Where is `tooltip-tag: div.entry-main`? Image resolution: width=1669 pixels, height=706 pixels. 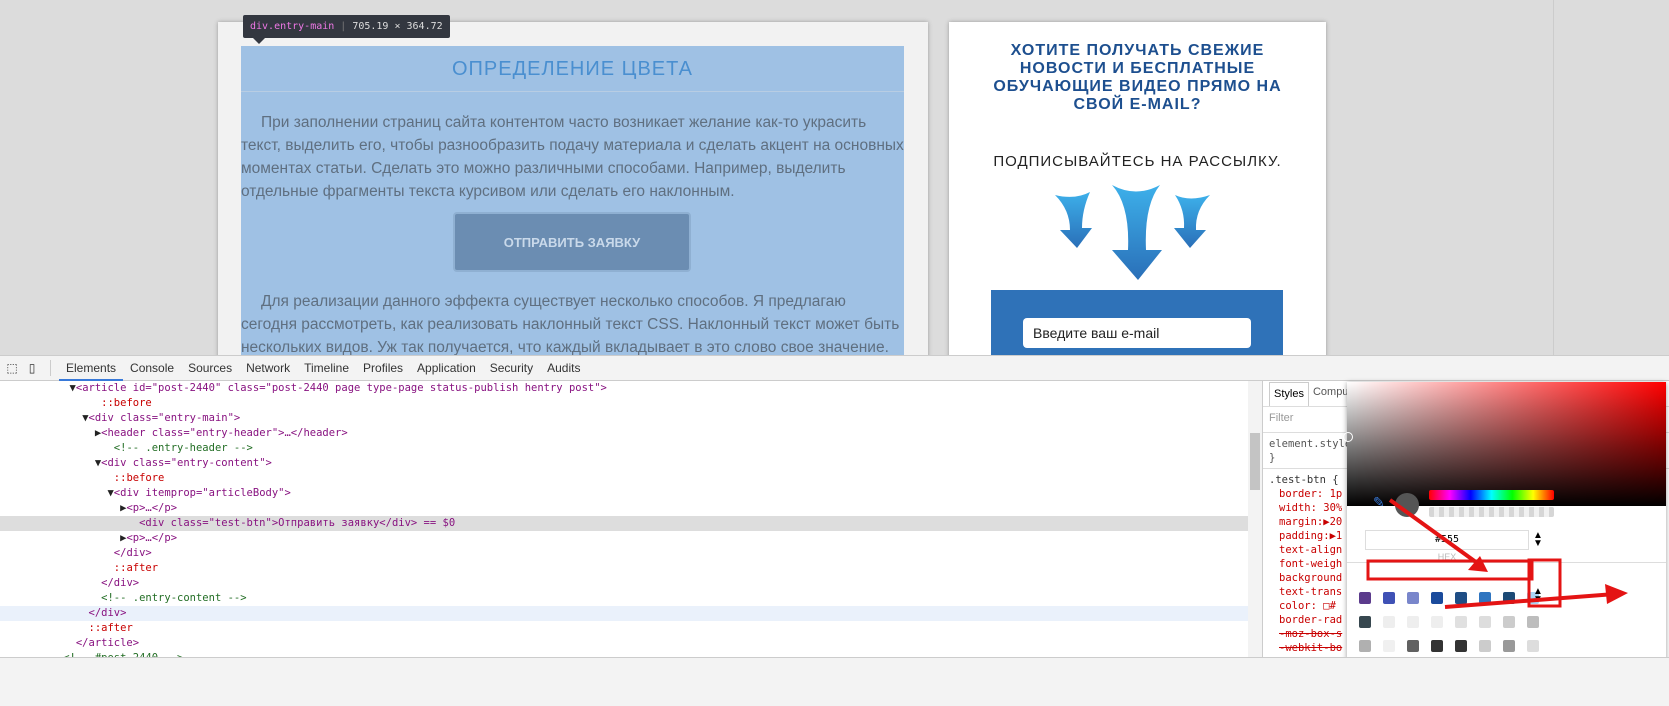 tooltip-tag: div.entry-main is located at coordinates (292, 26).